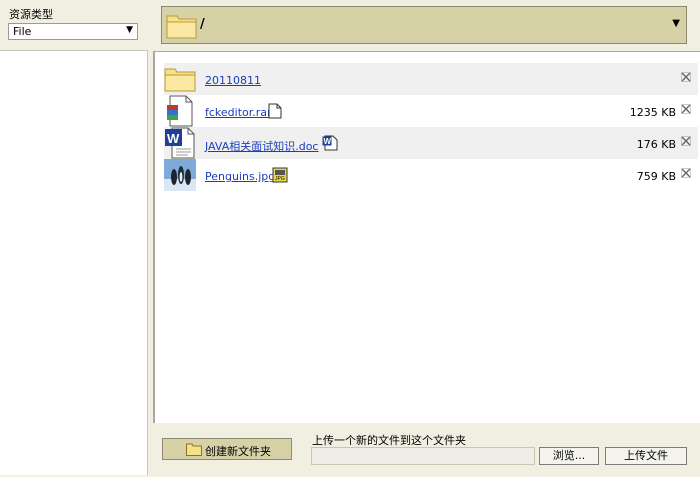 This screenshot has height=477, width=700. I want to click on jpeg-image-icon: JPG, so click(280, 175).